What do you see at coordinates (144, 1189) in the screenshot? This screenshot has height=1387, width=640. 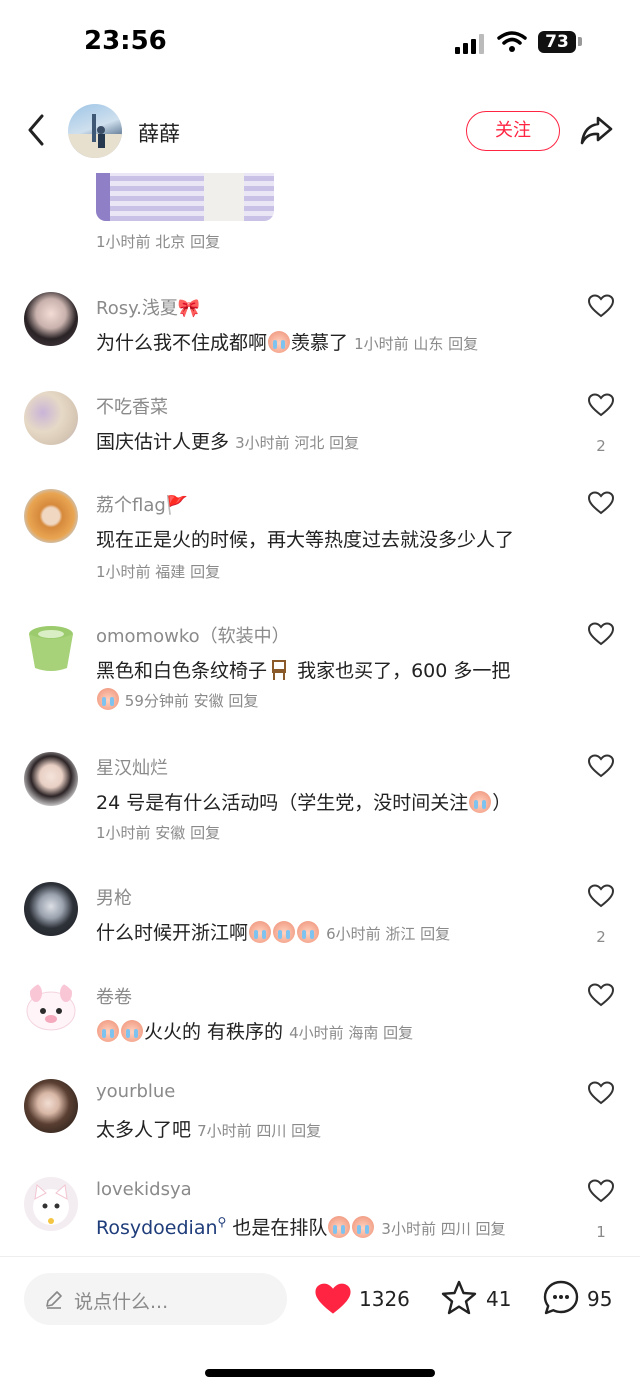 I see `comment-username: lovekidsya` at bounding box center [144, 1189].